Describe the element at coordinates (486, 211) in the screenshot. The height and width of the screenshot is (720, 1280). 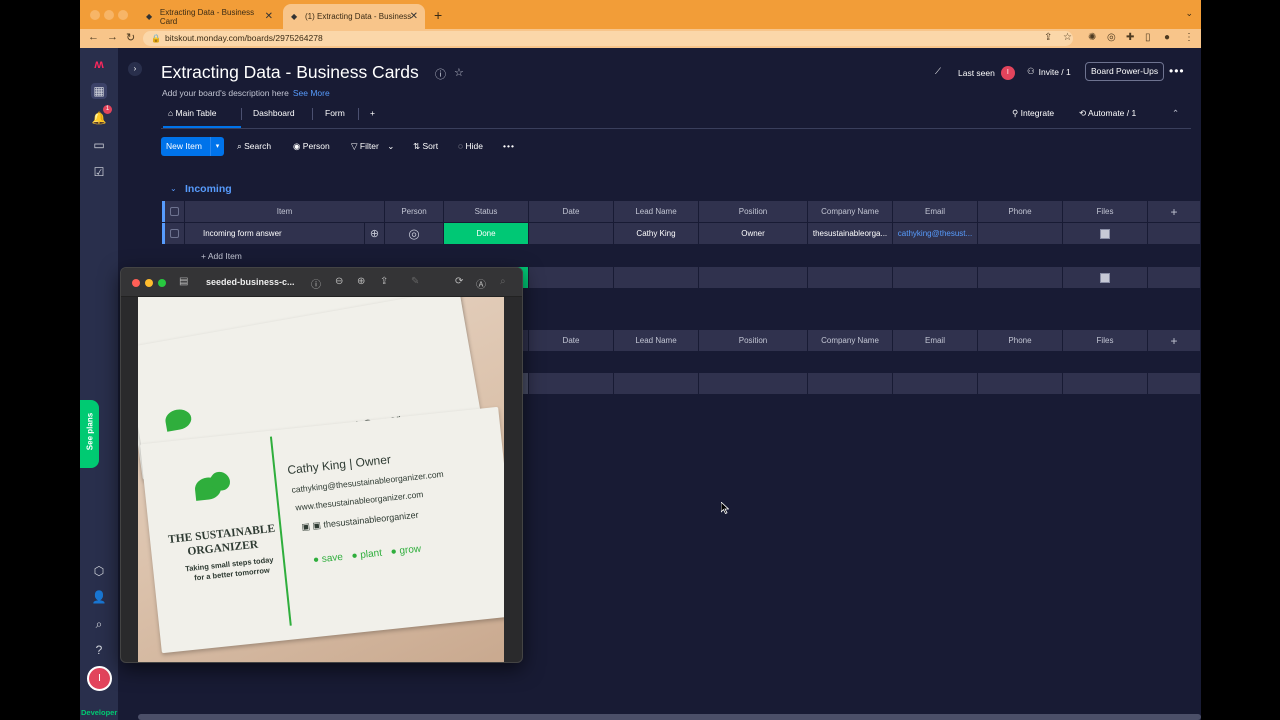
I see `column-header-status: Status` at that location.